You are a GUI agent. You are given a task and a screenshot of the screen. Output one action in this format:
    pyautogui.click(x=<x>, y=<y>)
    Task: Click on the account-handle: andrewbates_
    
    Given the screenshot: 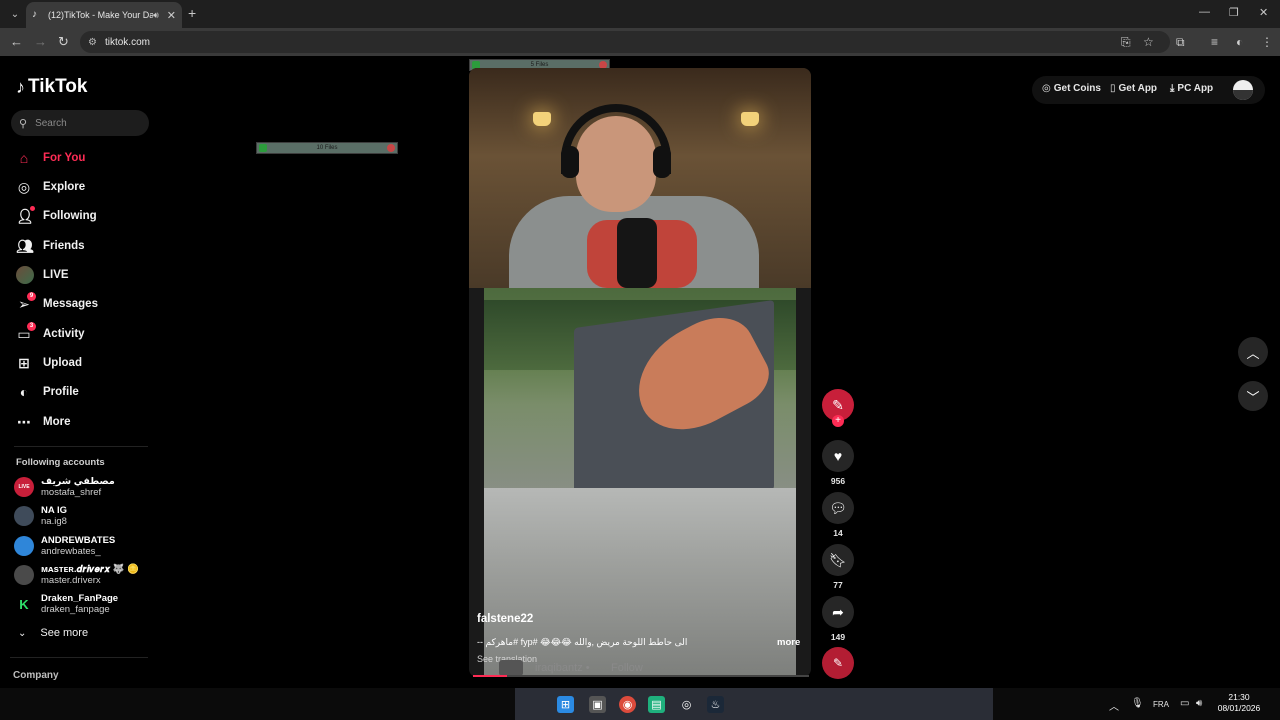 What is the action you would take?
    pyautogui.click(x=71, y=551)
    